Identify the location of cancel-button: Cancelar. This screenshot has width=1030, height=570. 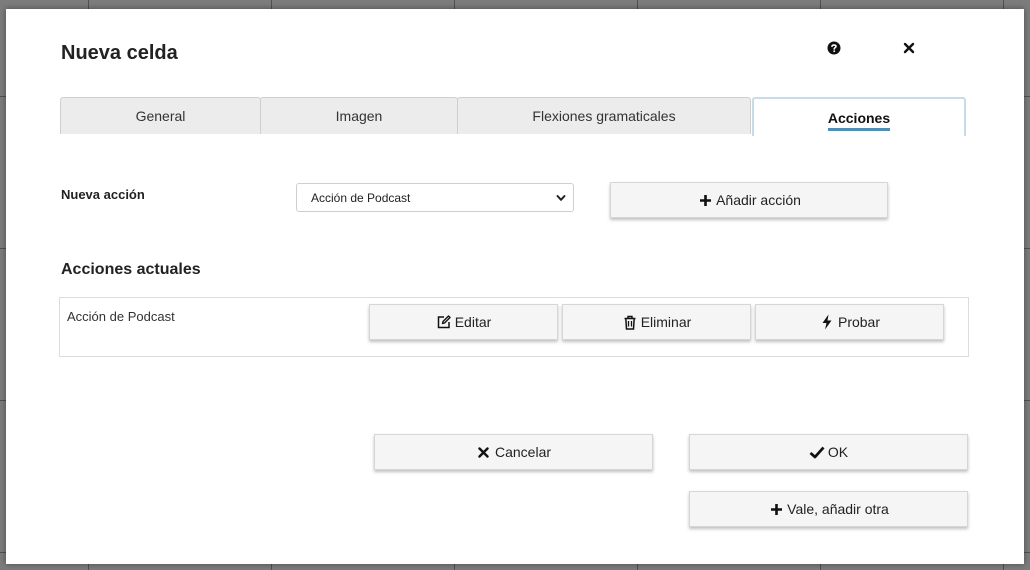
(513, 452).